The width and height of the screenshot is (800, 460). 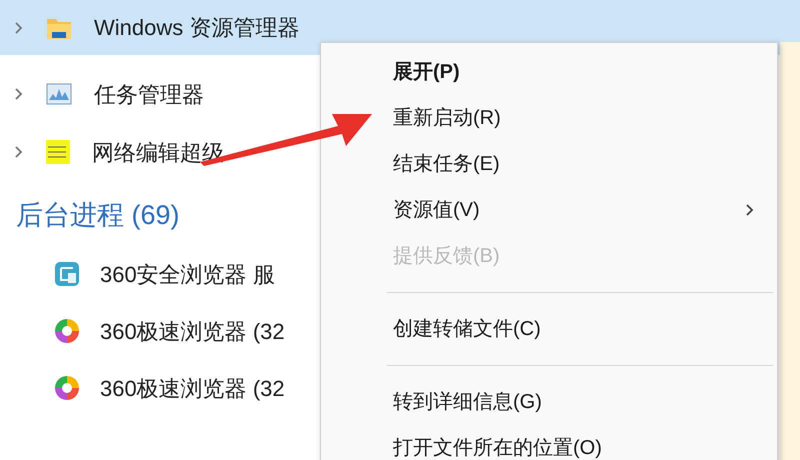 I want to click on app-name: 任务管理器, so click(x=149, y=94).